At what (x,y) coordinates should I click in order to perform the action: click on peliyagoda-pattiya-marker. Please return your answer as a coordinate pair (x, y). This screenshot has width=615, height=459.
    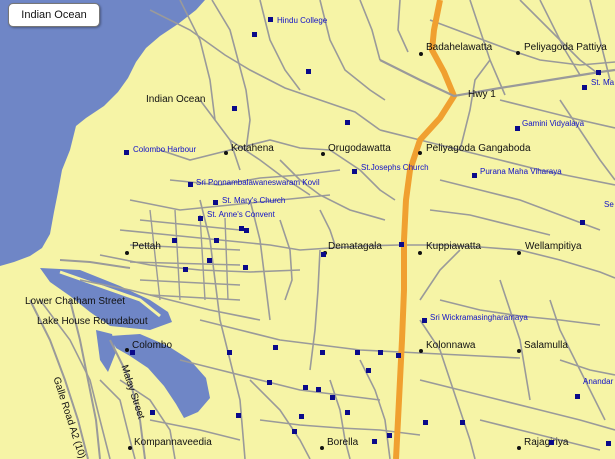
    Looking at the image, I should click on (518, 53).